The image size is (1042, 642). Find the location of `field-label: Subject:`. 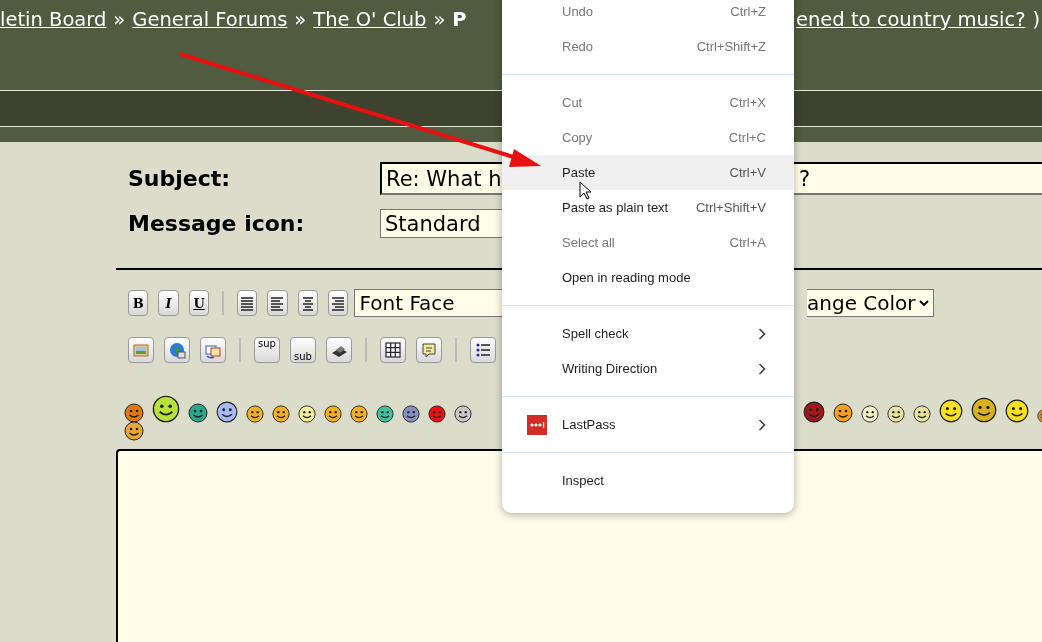

field-label: Subject: is located at coordinates (179, 178).